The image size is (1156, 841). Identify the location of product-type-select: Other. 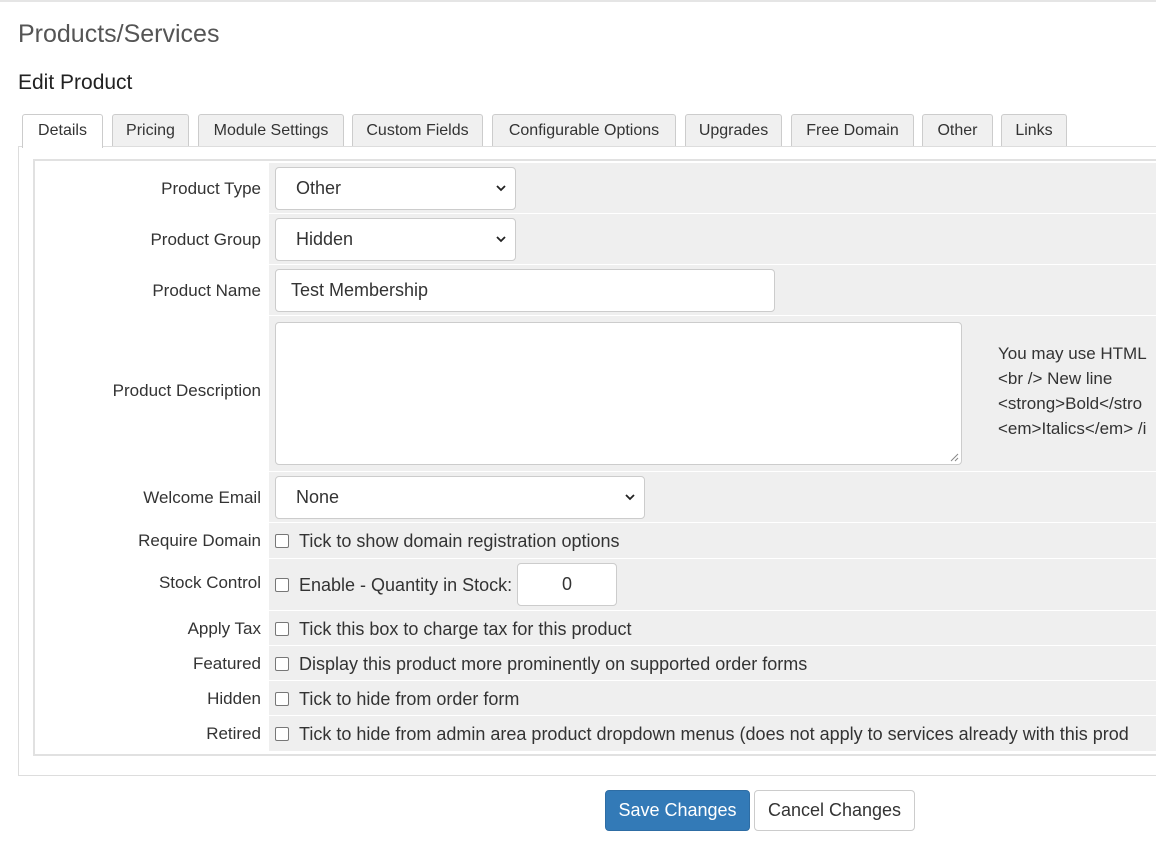
(395, 188).